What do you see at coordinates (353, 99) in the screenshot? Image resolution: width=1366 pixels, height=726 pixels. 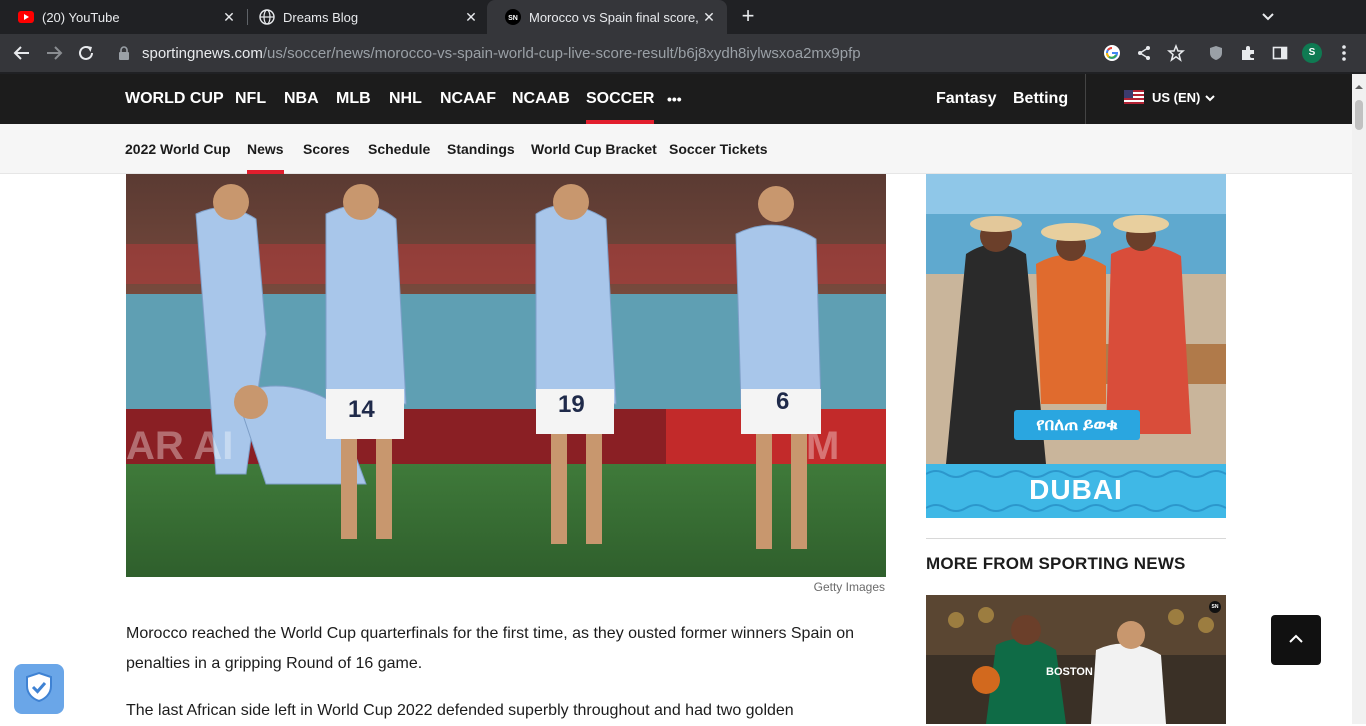 I see `nav-mlb: MLB` at bounding box center [353, 99].